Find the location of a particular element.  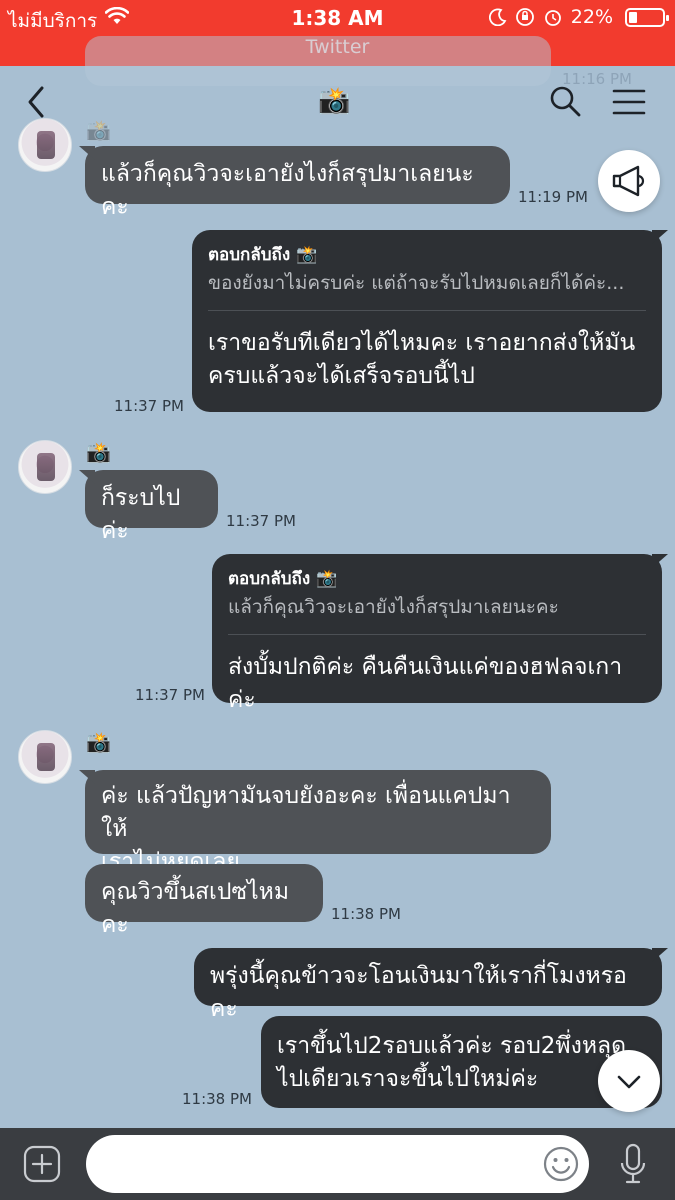

message-time: 11:19 PM is located at coordinates (553, 197).